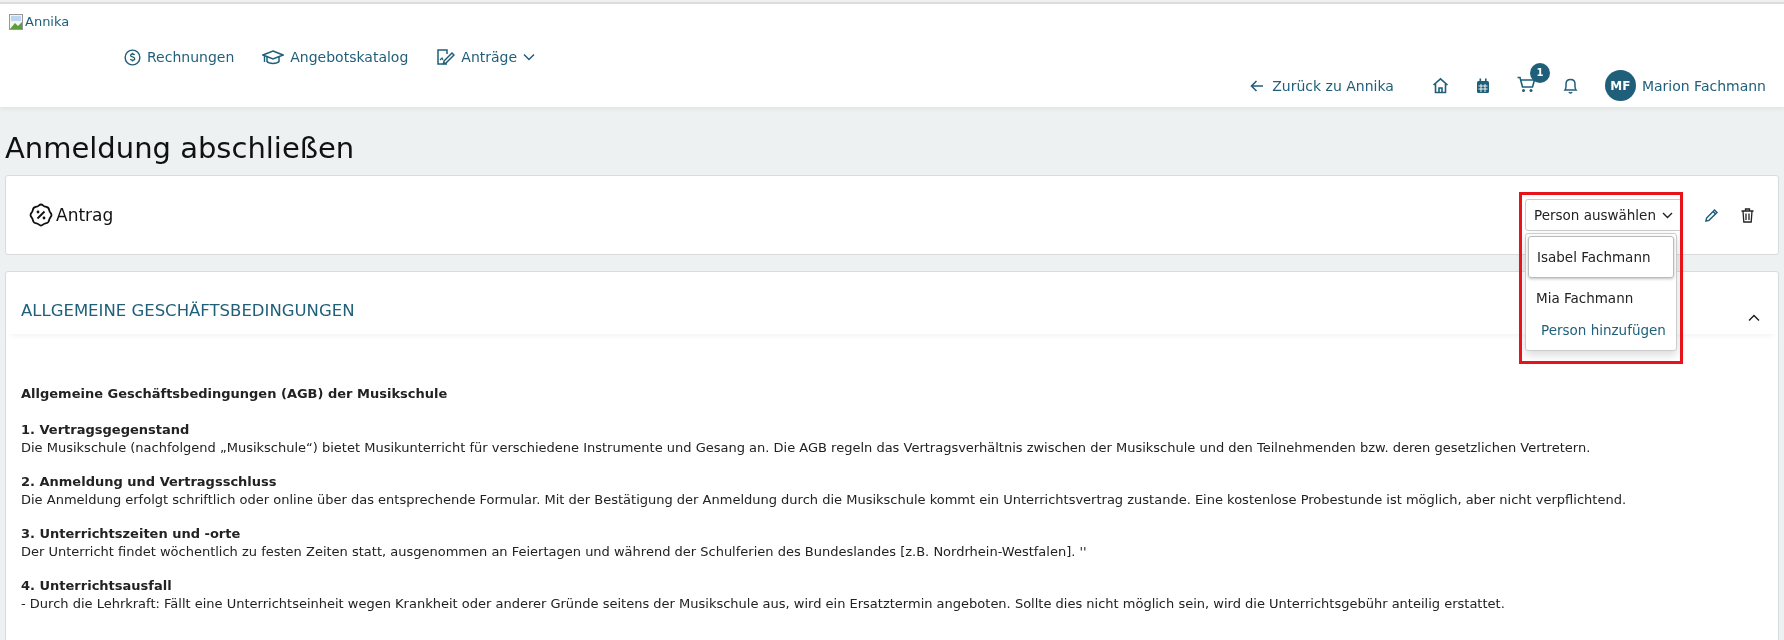 The image size is (1784, 640). I want to click on calendar-icon, so click(1482, 85).